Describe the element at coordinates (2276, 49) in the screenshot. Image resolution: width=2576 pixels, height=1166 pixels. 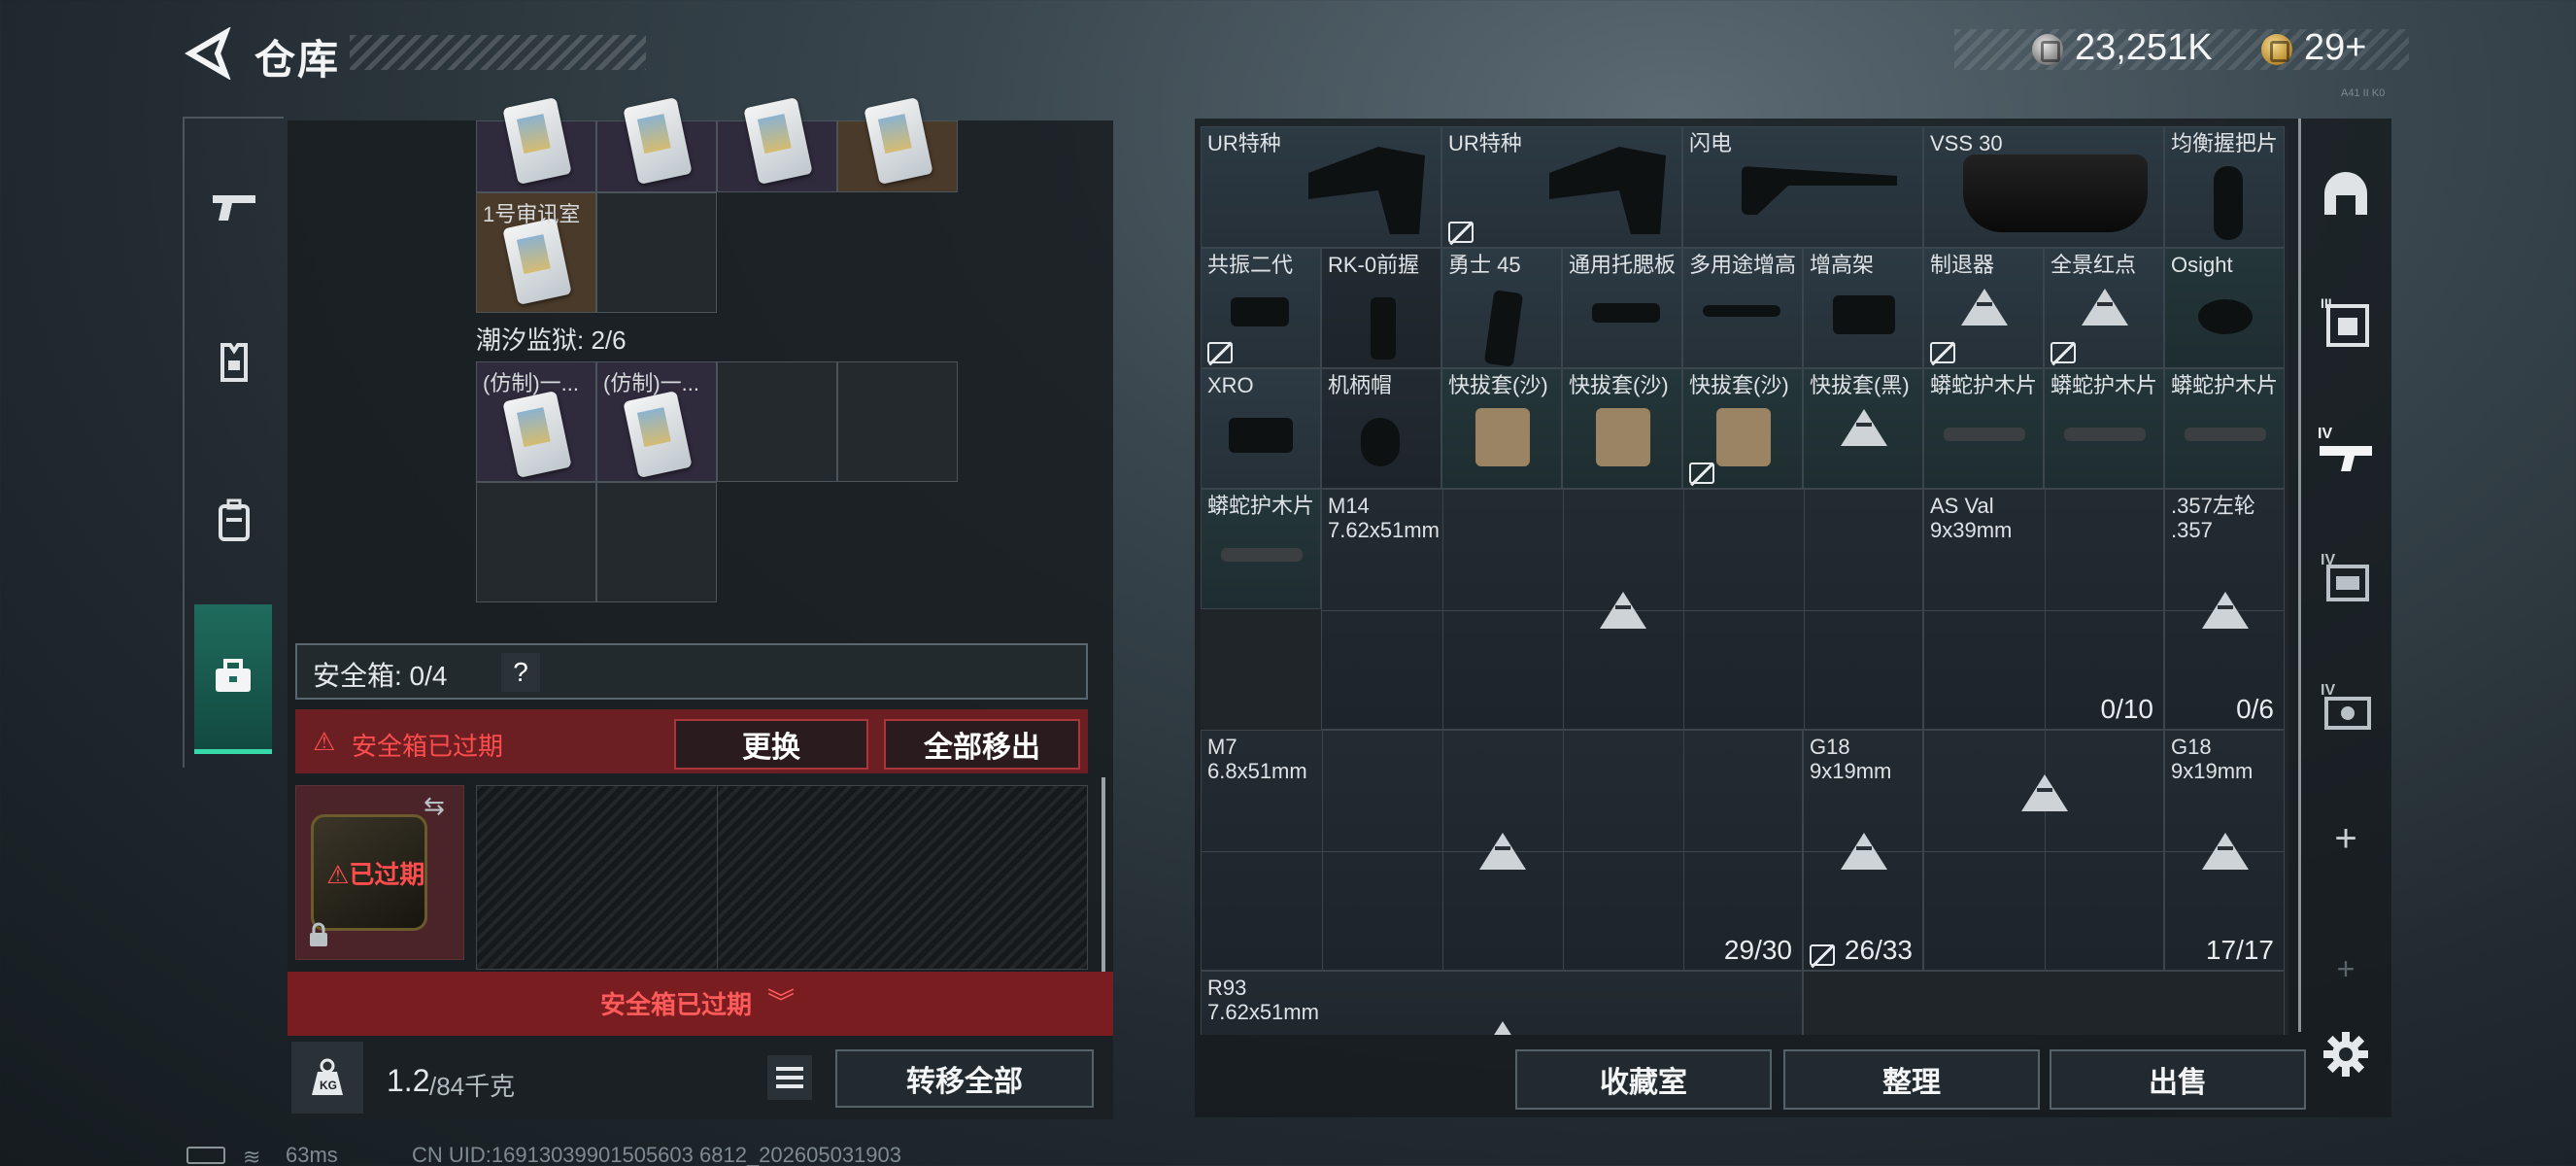
I see `gold-coin-icon` at that location.